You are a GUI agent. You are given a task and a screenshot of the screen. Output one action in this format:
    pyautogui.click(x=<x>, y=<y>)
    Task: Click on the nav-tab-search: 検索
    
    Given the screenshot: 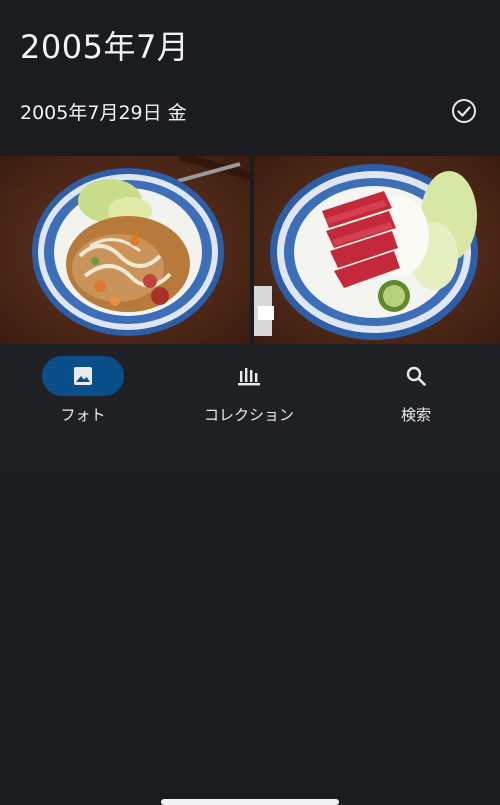 What is the action you would take?
    pyautogui.click(x=416, y=396)
    